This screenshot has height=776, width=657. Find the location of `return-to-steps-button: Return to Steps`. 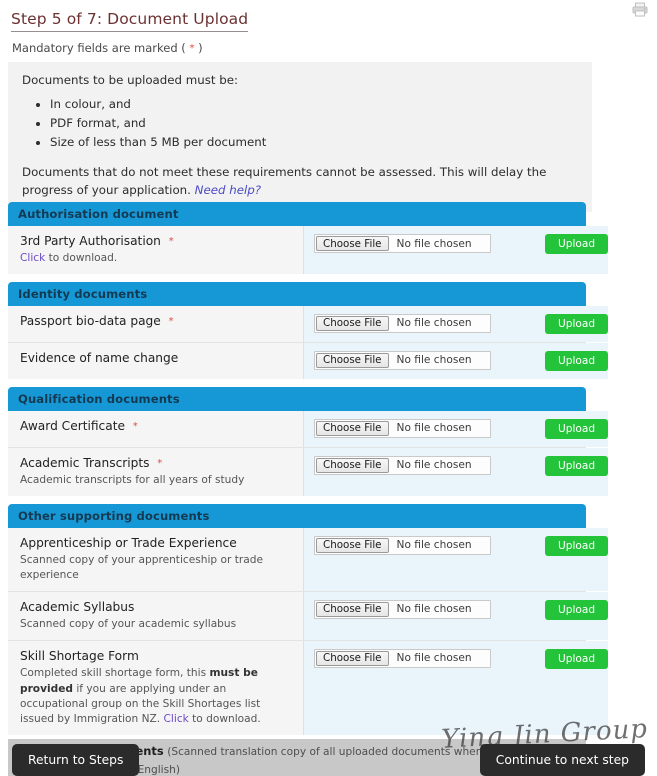

return-to-steps-button: Return to Steps is located at coordinates (76, 760).